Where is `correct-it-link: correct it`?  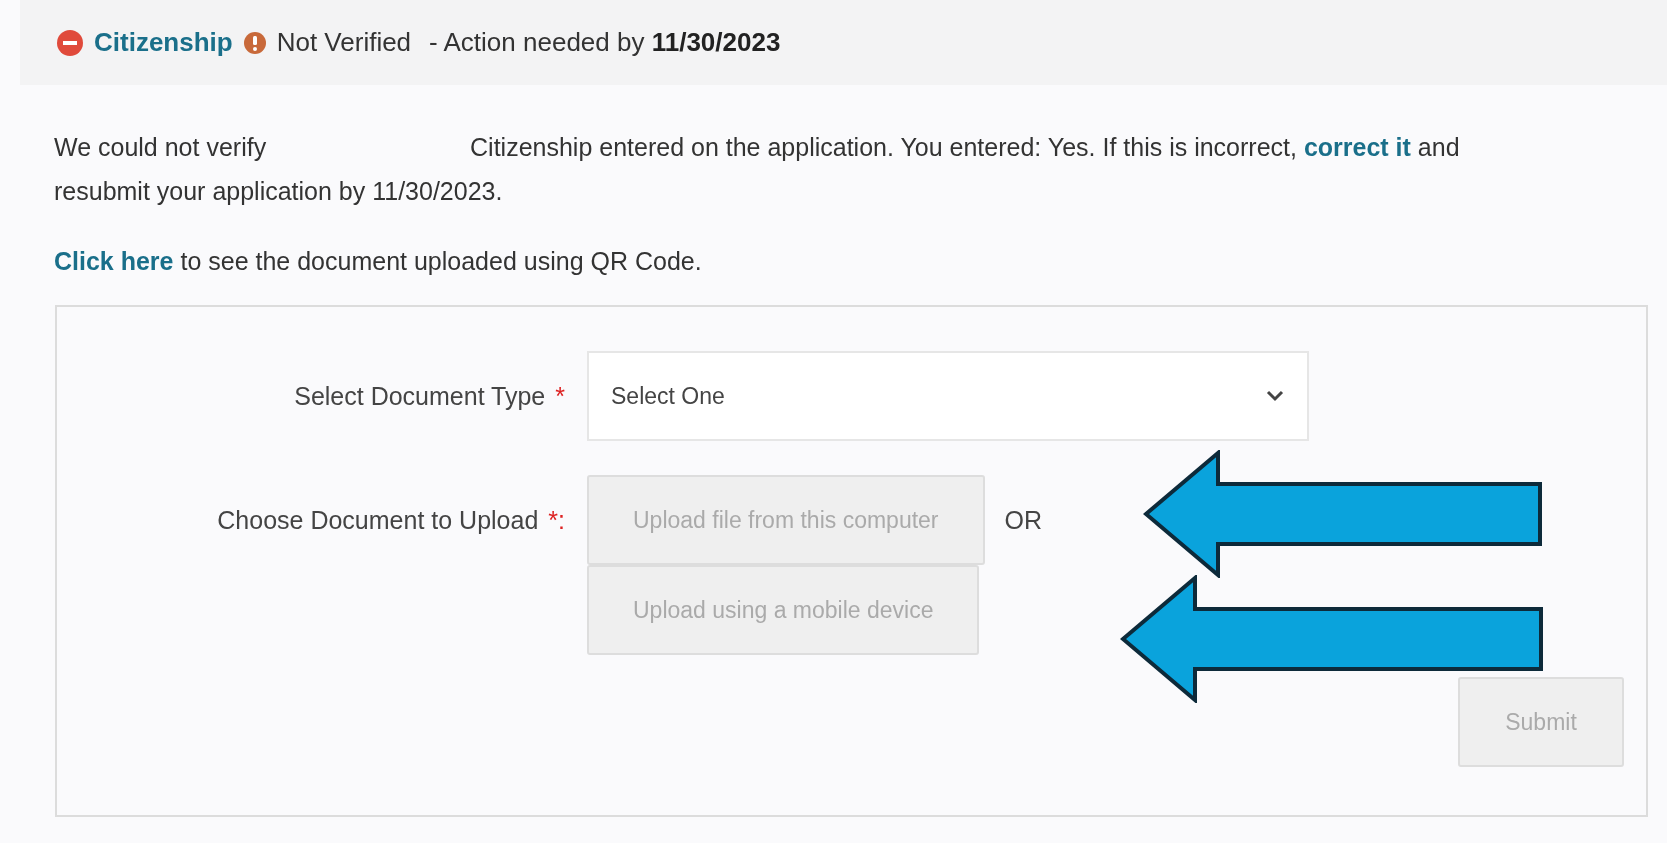
correct-it-link: correct it is located at coordinates (1357, 147).